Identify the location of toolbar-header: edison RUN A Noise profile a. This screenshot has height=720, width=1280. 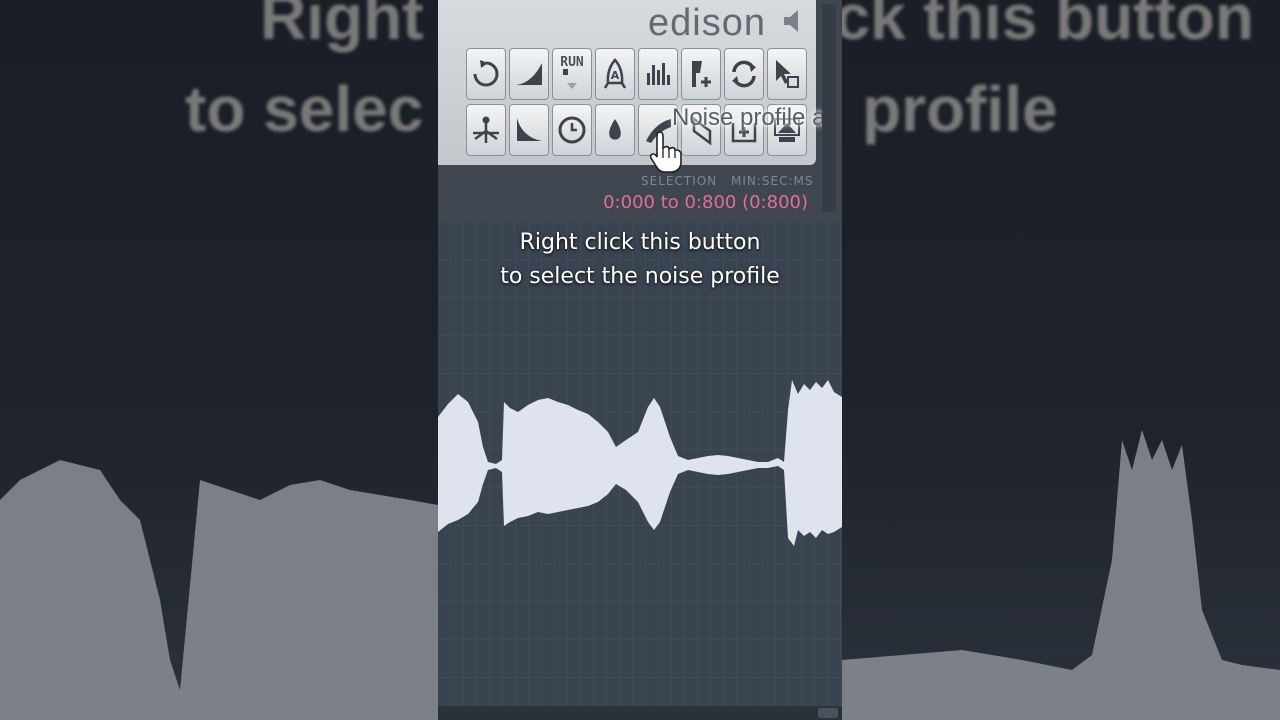
(631, 86).